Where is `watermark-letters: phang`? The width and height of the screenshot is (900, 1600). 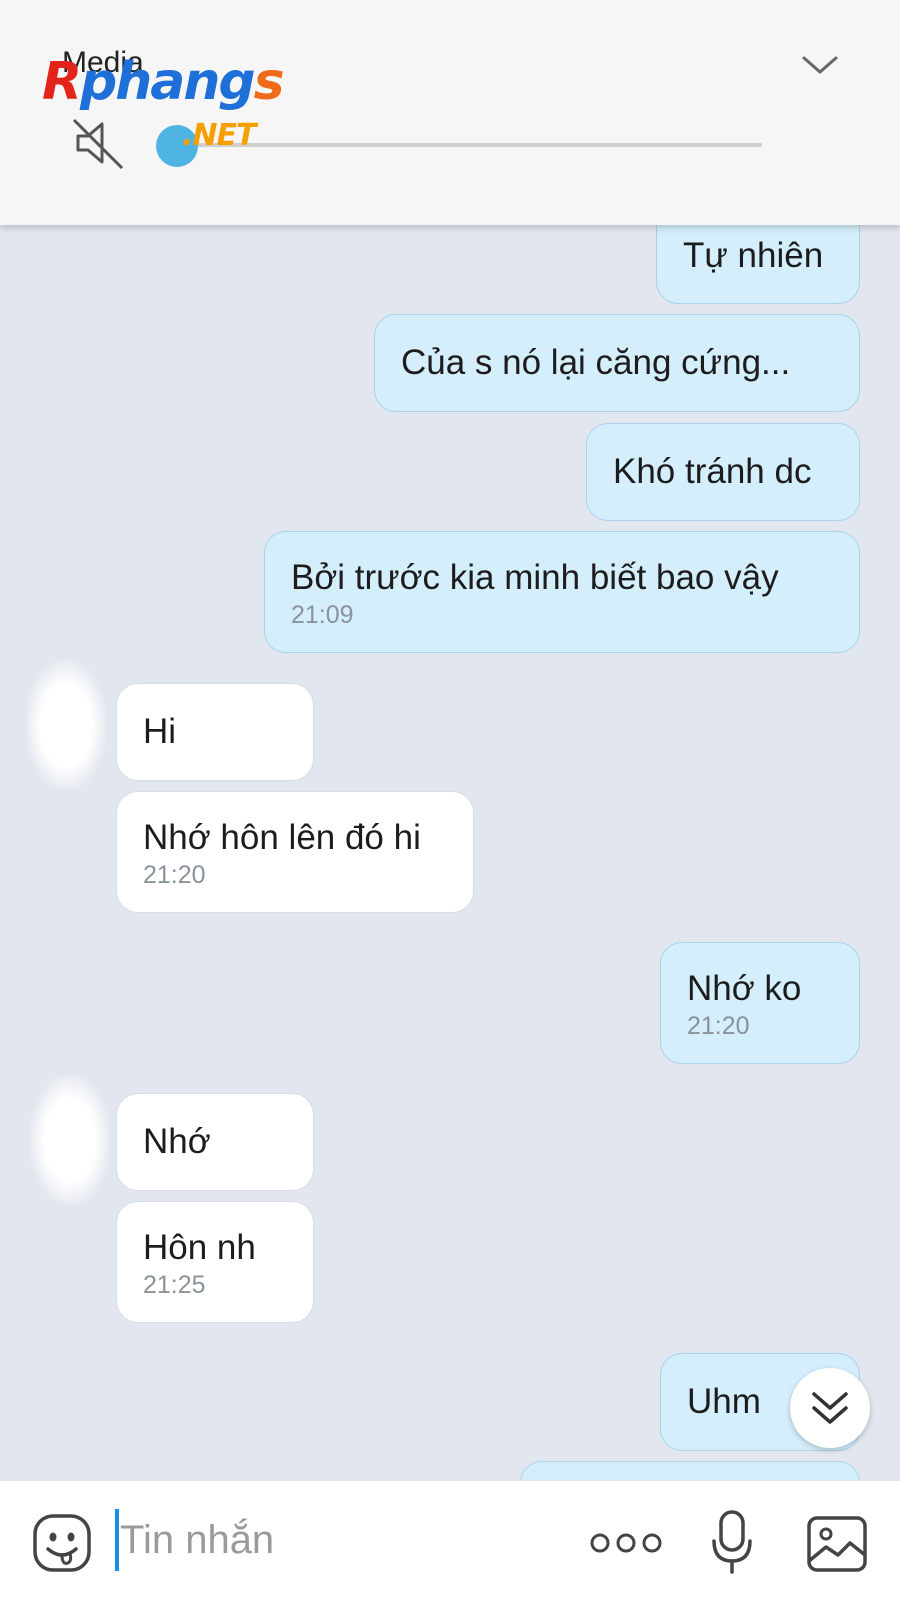
watermark-letters: phang is located at coordinates (168, 82).